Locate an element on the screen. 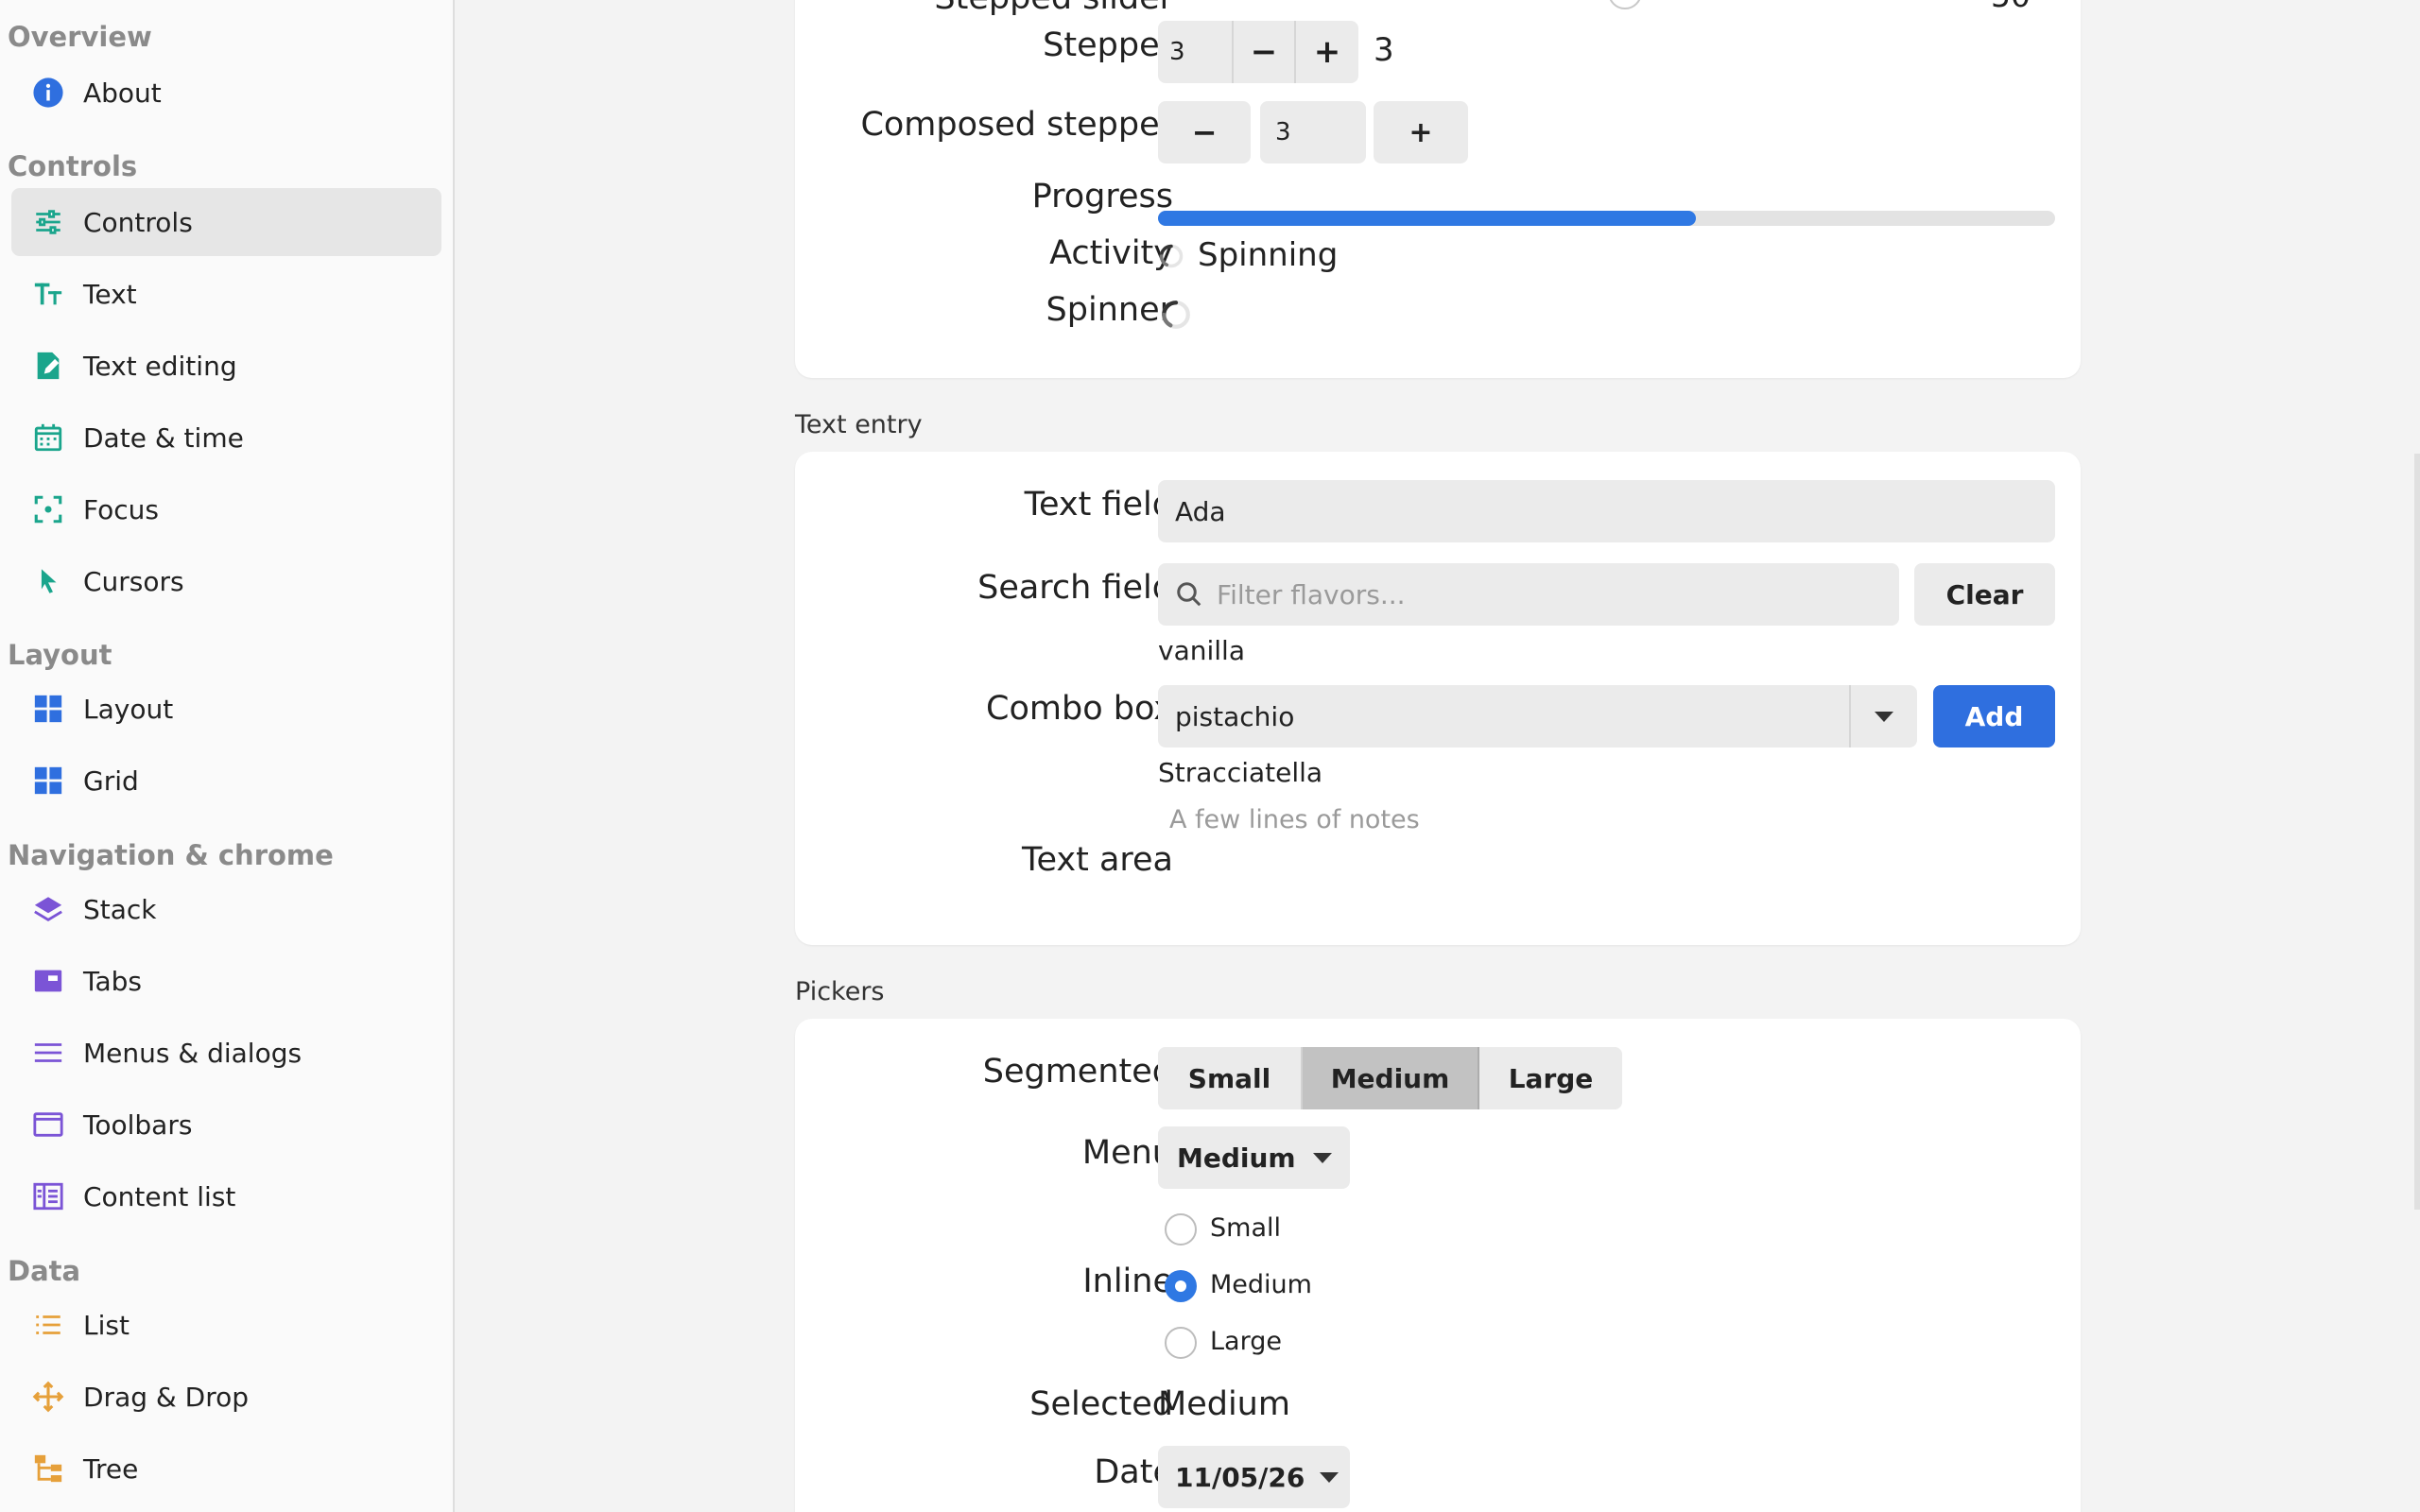  composed-stepper-label: Composed stepper is located at coordinates (1016, 125).